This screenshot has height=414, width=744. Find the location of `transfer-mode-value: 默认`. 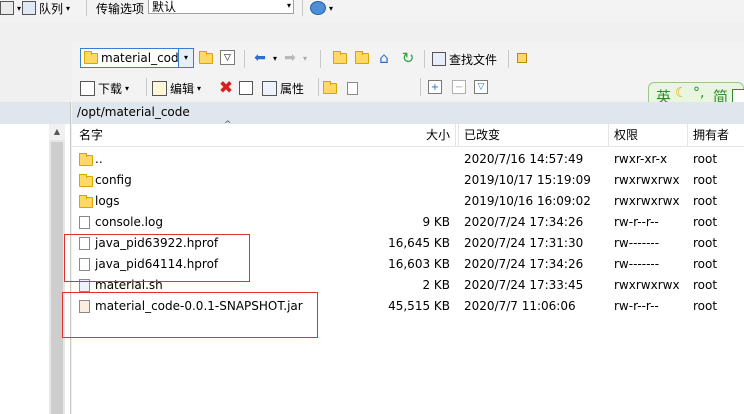

transfer-mode-value: 默认 is located at coordinates (164, 7).